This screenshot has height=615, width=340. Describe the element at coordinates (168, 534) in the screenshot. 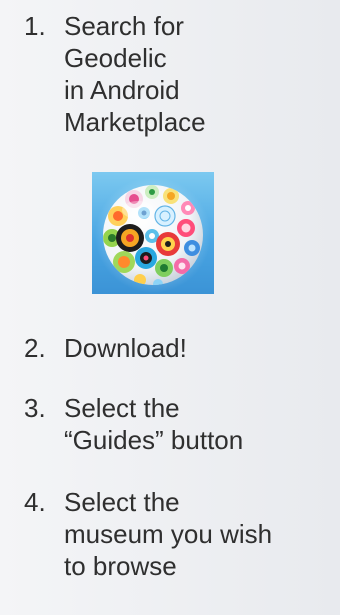

I see `step-4-text: Select the museum you wish to browse` at that location.